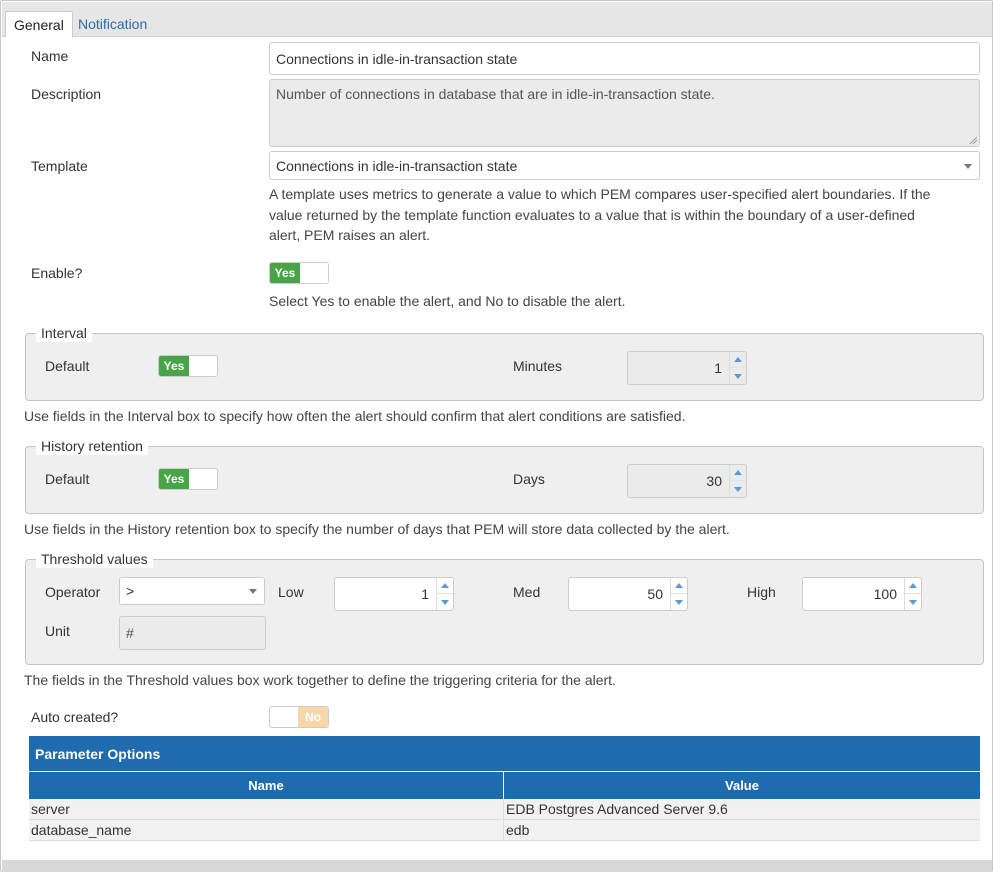  Describe the element at coordinates (192, 591) in the screenshot. I see `operator-select: >` at that location.